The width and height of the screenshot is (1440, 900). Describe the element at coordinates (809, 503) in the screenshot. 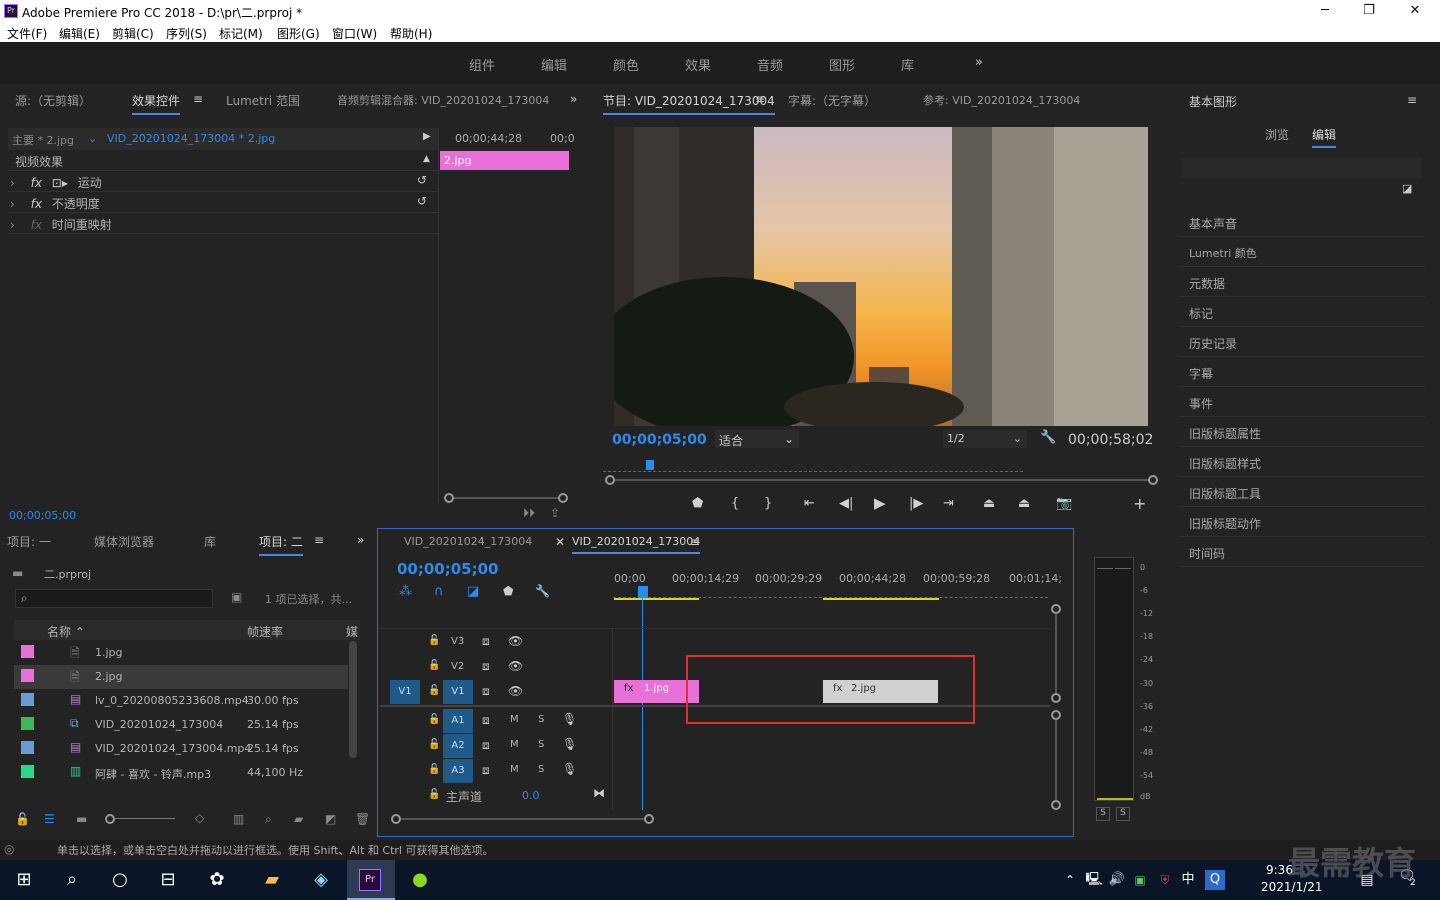

I see `go-to-in-icon: ⇤` at that location.